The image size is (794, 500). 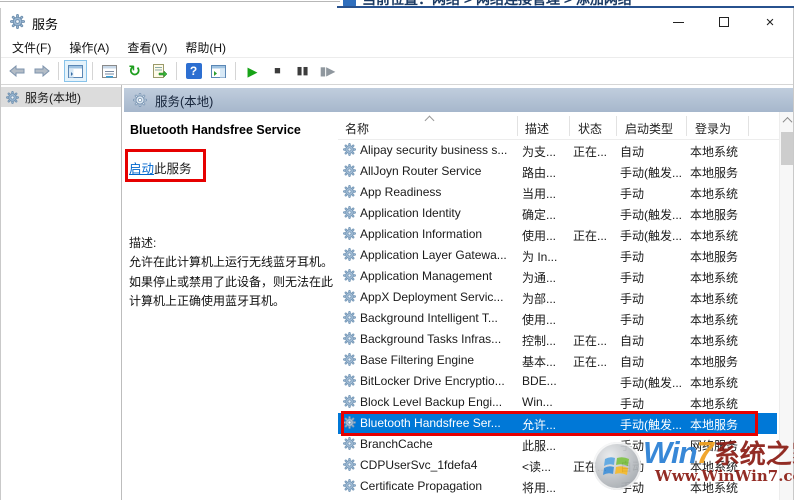 I want to click on service-row: App Readiness 当用... 手动 本地系统, so click(x=557, y=192).